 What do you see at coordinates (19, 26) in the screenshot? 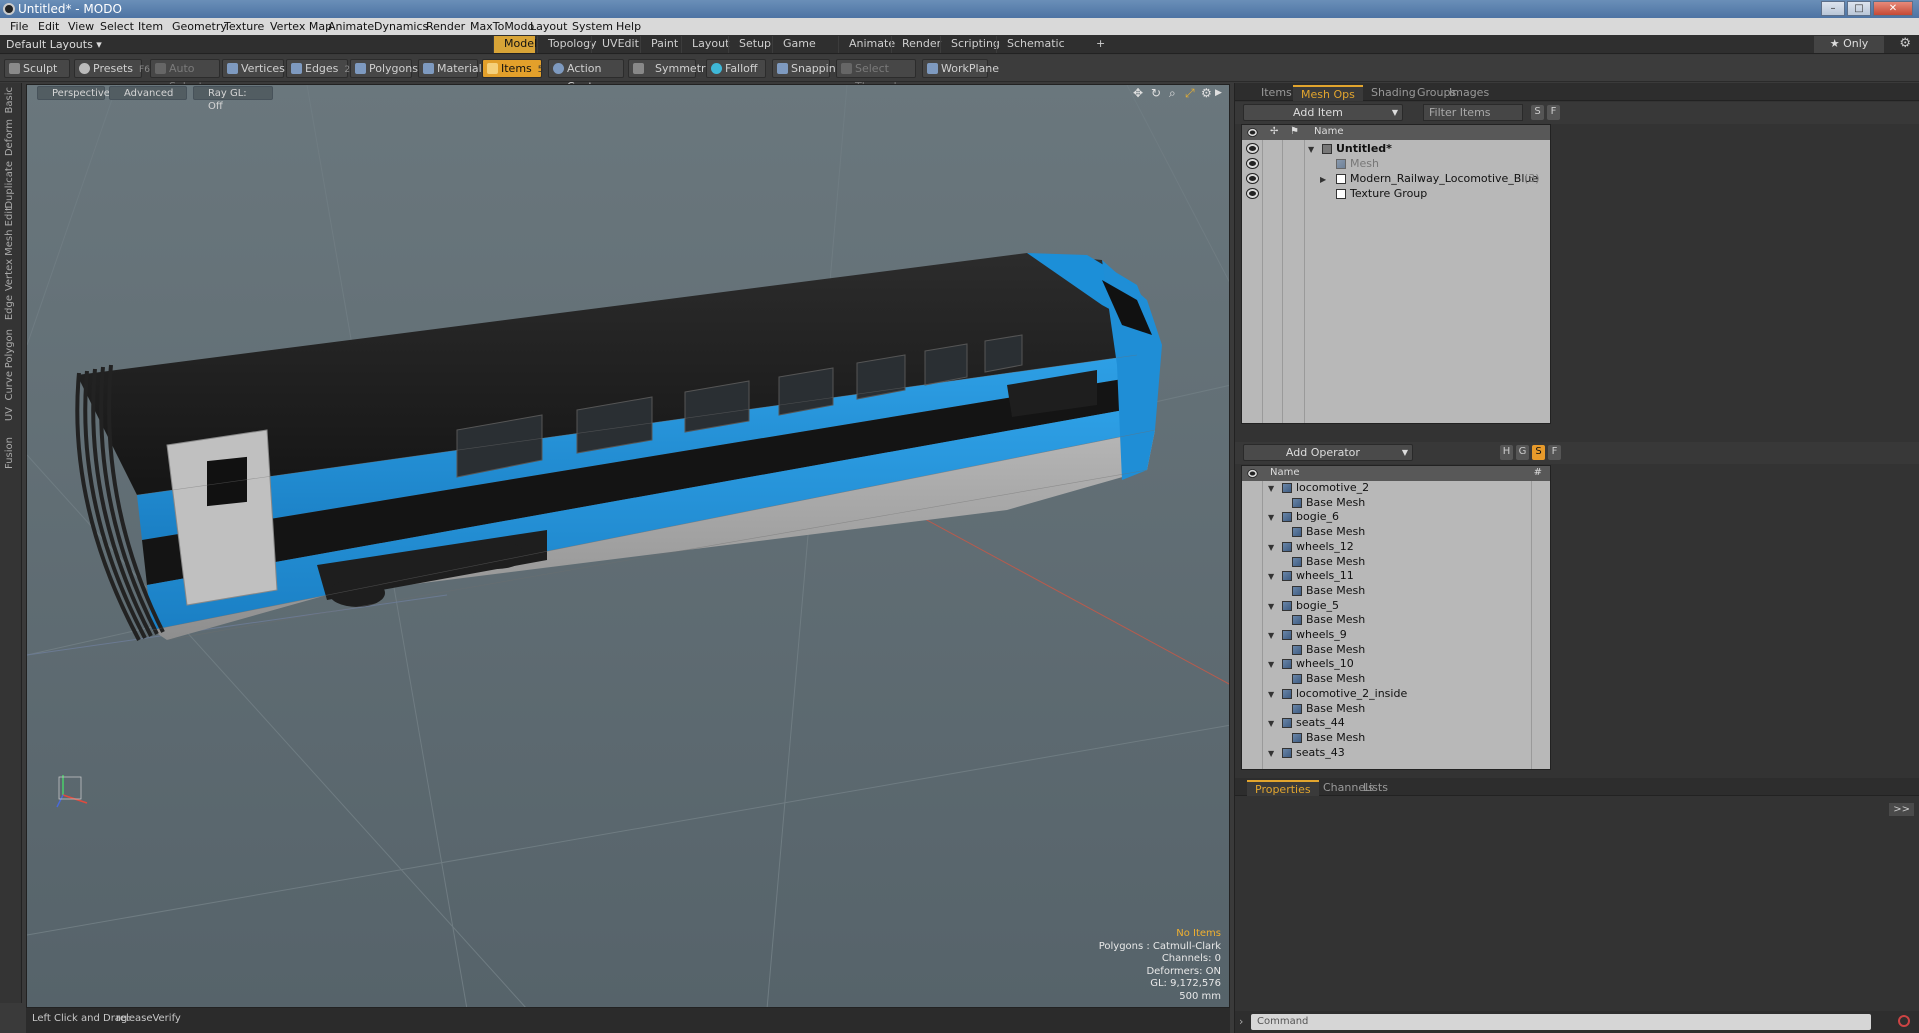
I see `menu-file: File` at bounding box center [19, 26].